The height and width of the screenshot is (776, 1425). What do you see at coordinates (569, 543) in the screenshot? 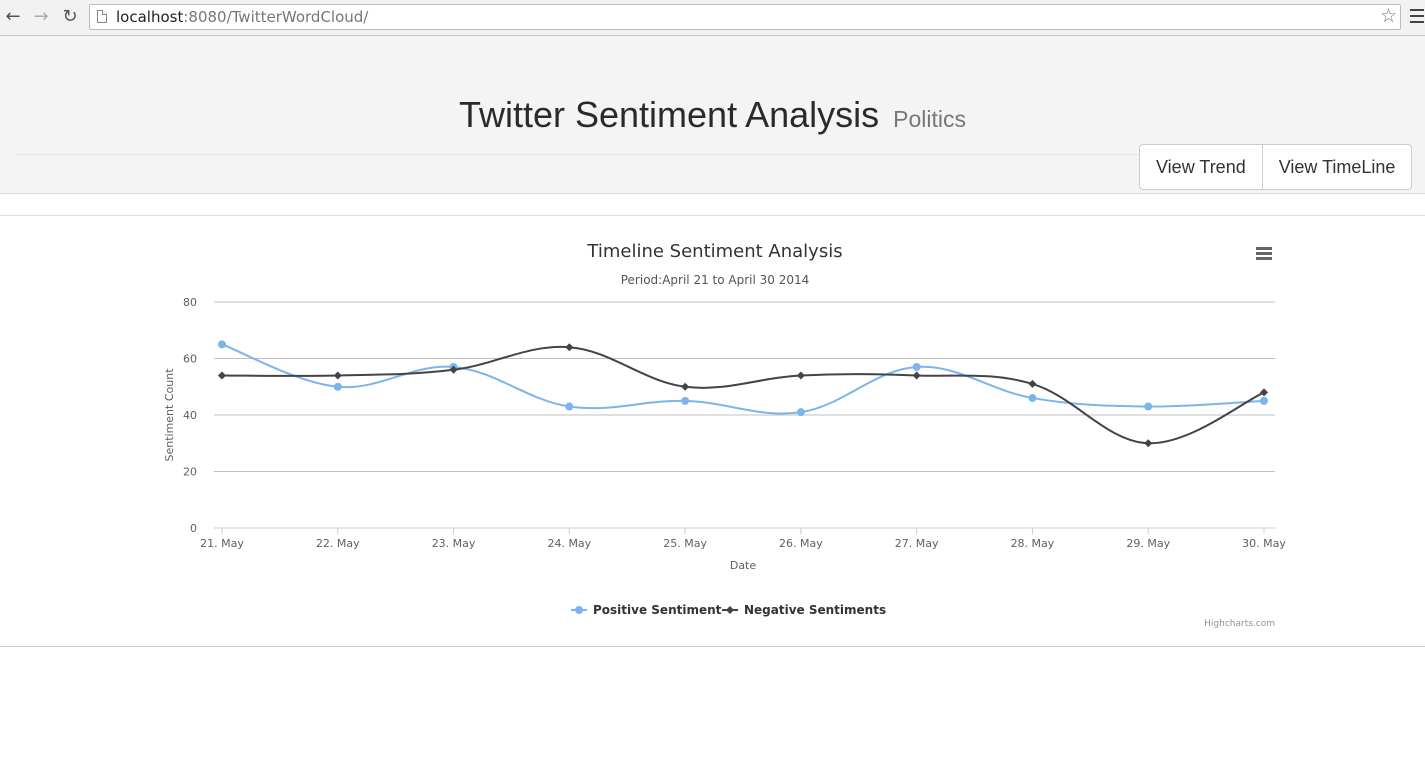
I see `x-tick-label: 24. May` at bounding box center [569, 543].